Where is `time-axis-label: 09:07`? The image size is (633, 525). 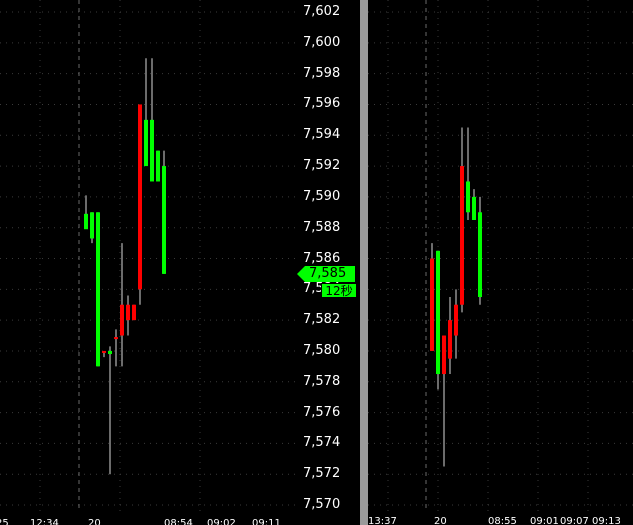
time-axis-label: 09:07 is located at coordinates (574, 520).